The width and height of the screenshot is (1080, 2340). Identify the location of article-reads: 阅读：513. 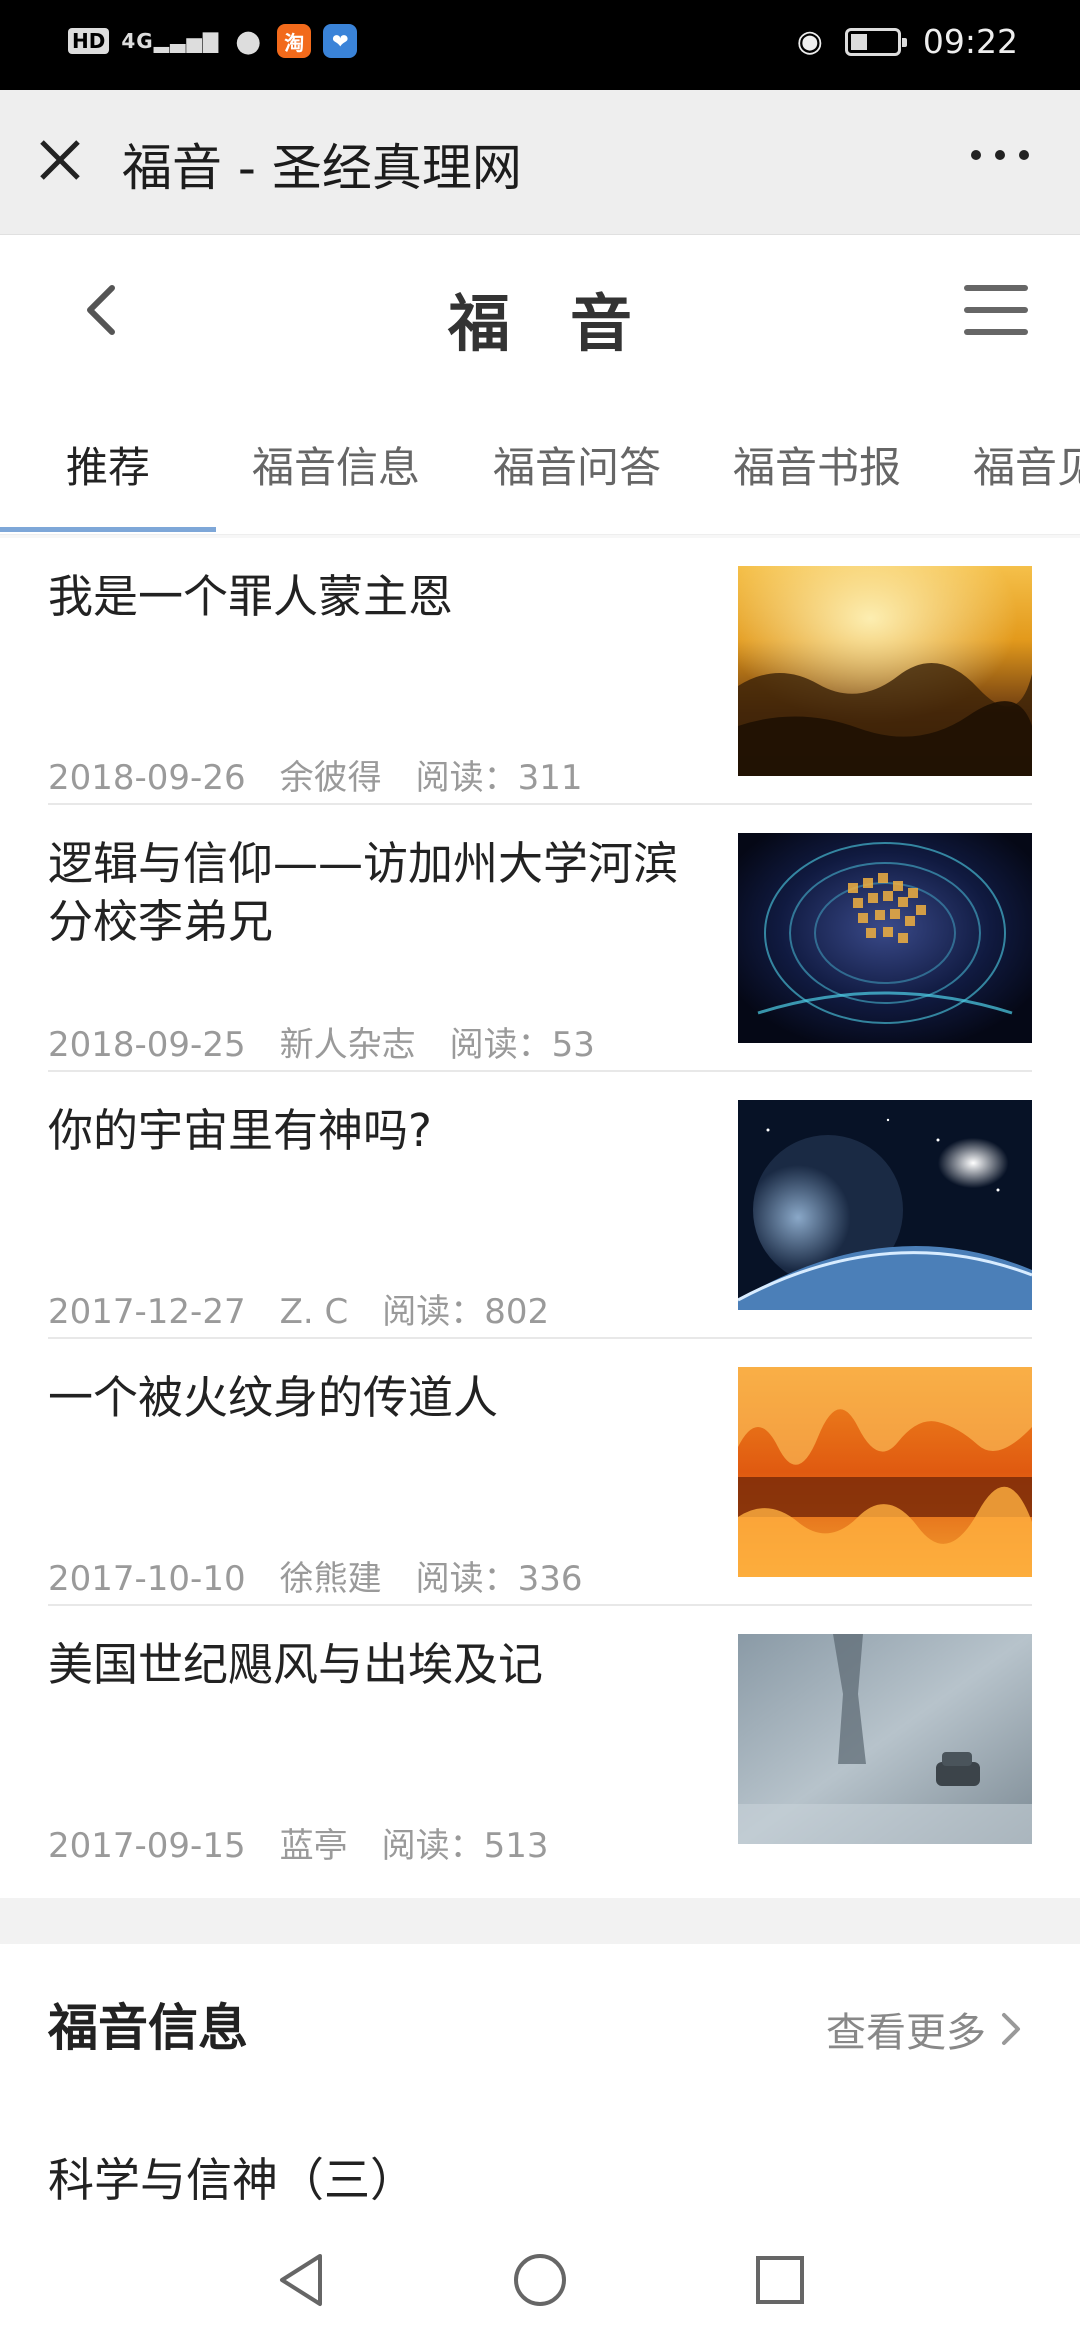
(465, 1846).